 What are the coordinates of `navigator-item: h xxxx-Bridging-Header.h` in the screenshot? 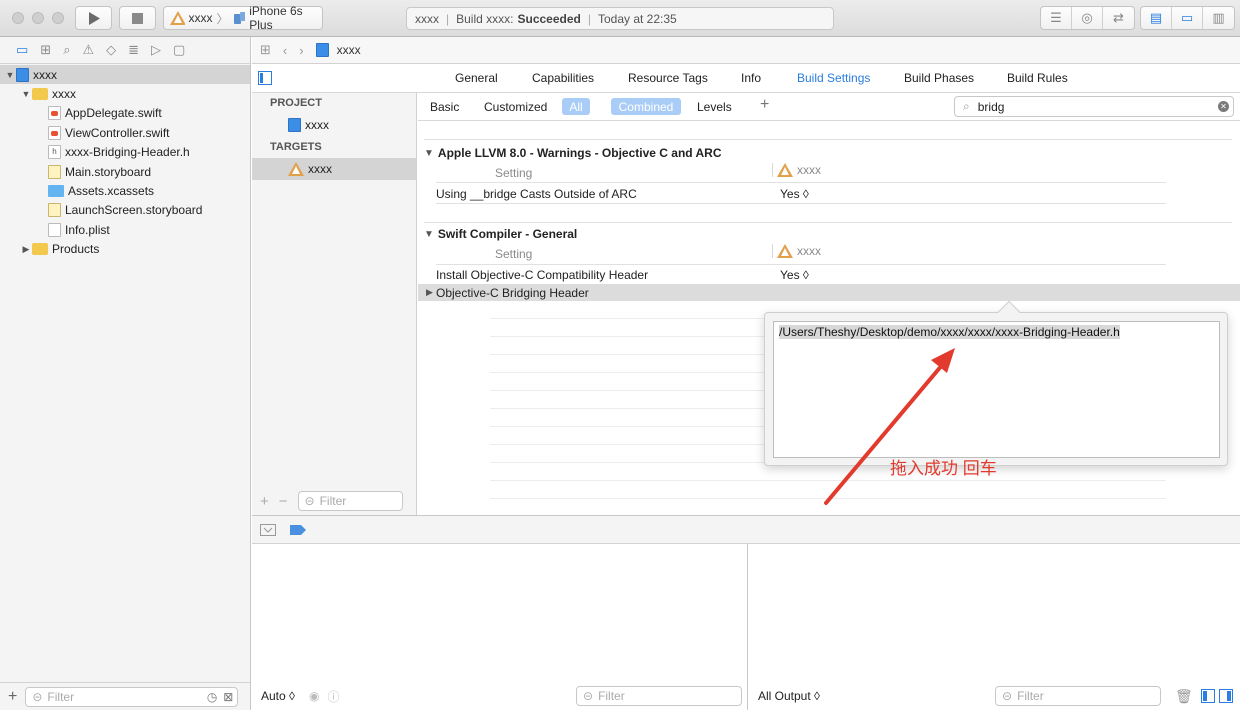 It's located at (125, 152).